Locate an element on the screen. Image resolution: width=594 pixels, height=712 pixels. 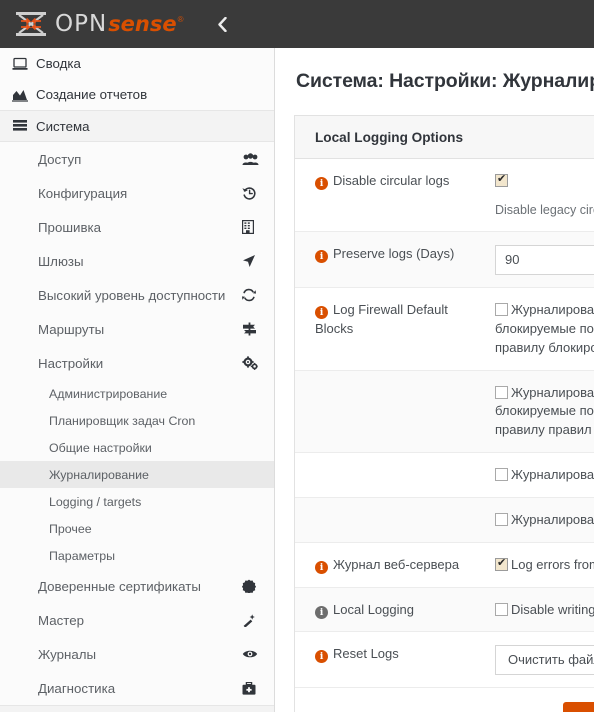
row-log-blocks-4: Журналировать is located at coordinates (444, 520).